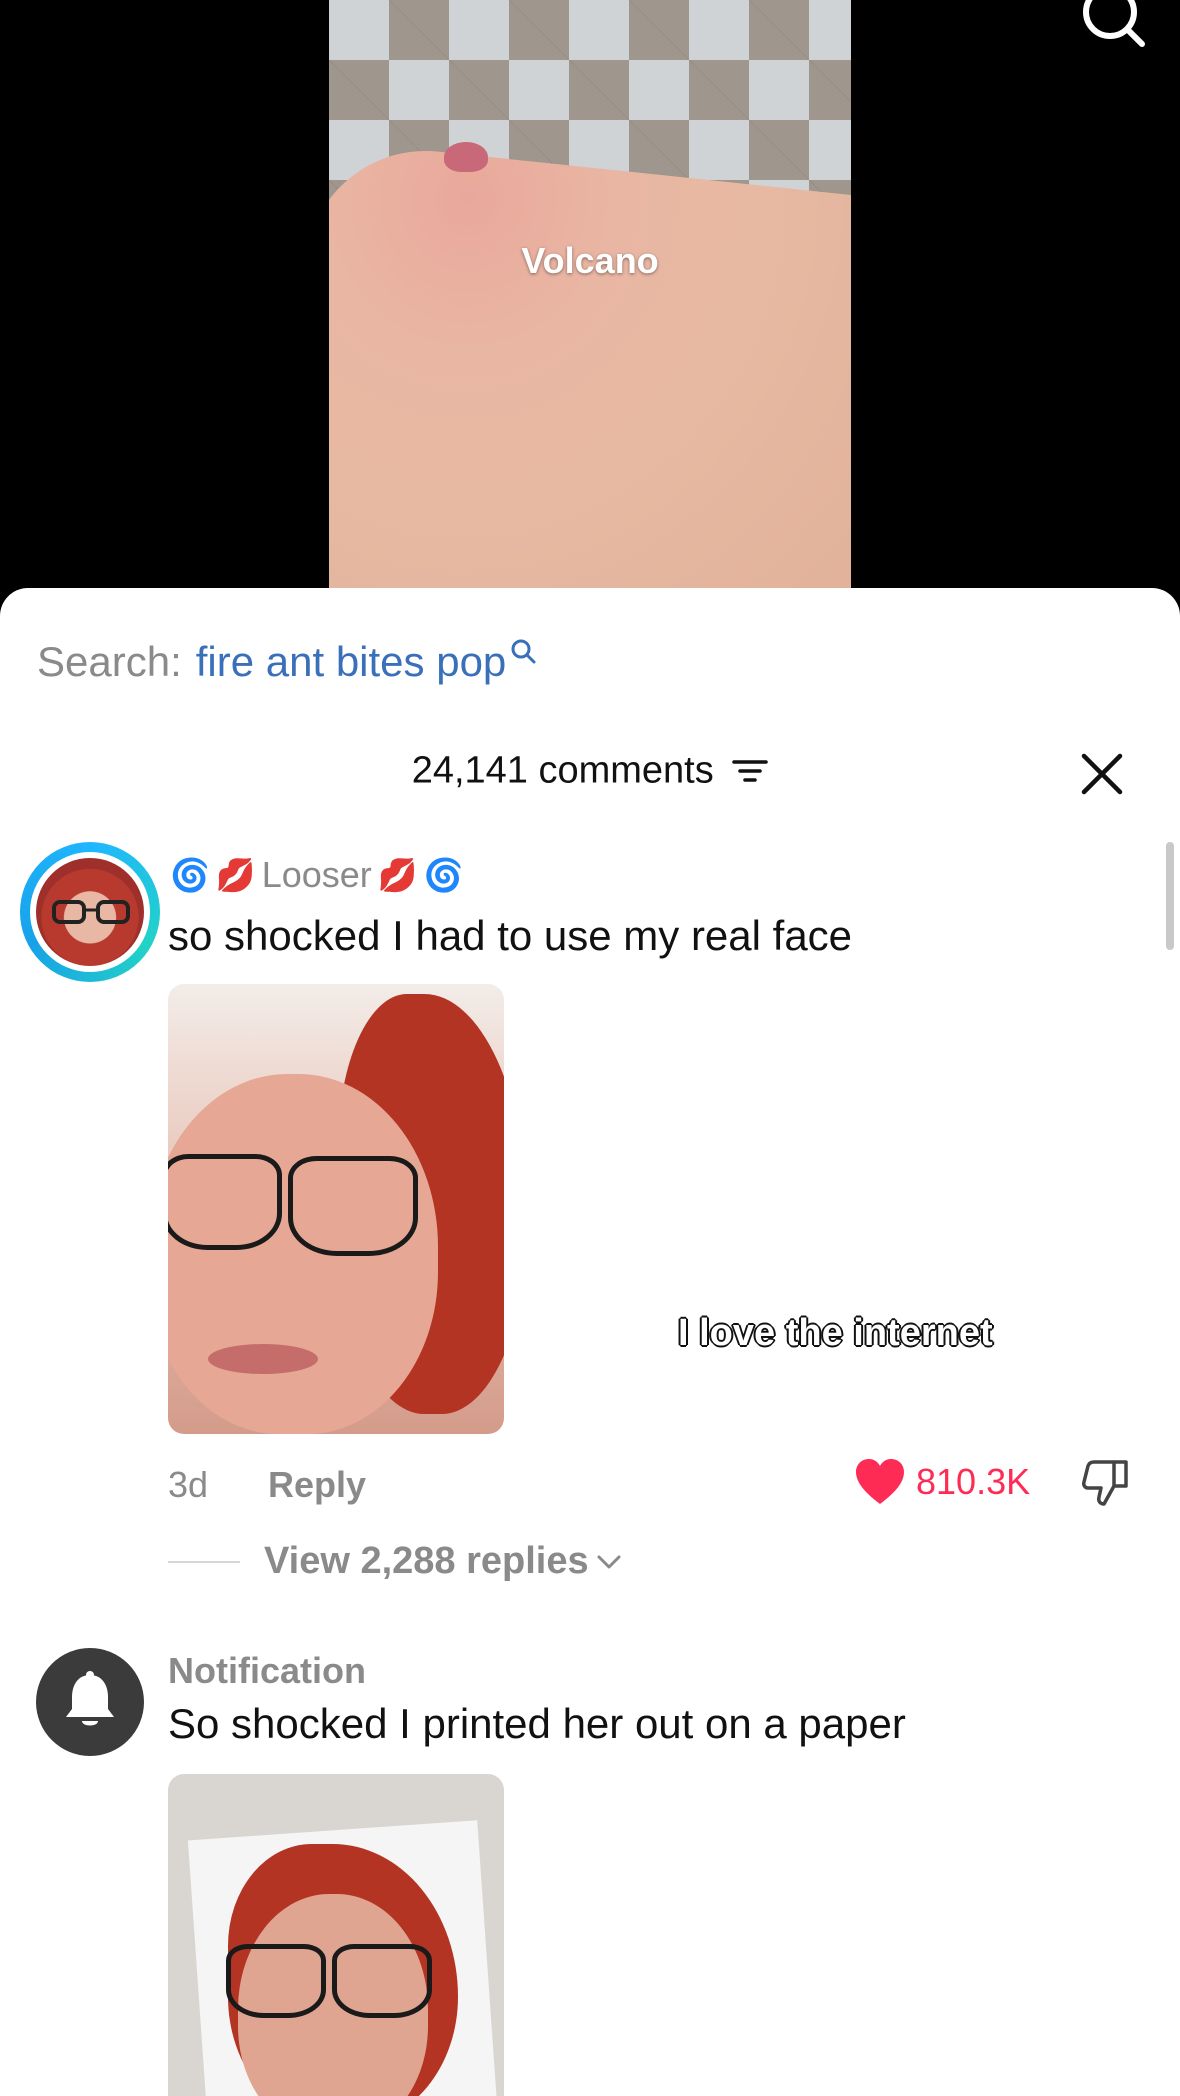 This screenshot has height=2096, width=1180. What do you see at coordinates (1102, 774) in the screenshot?
I see `close-icon` at bounding box center [1102, 774].